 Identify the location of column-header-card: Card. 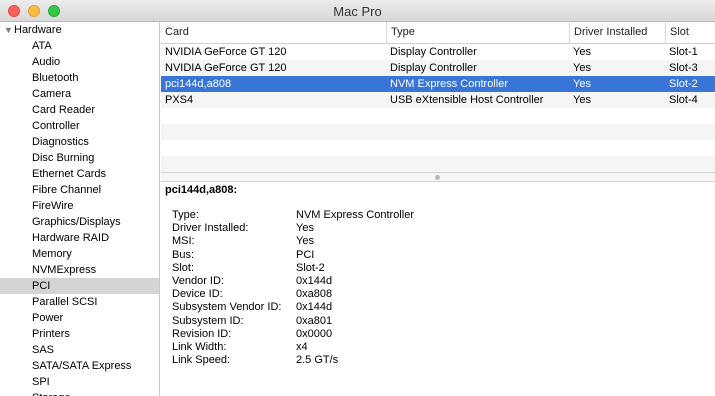
(273, 32).